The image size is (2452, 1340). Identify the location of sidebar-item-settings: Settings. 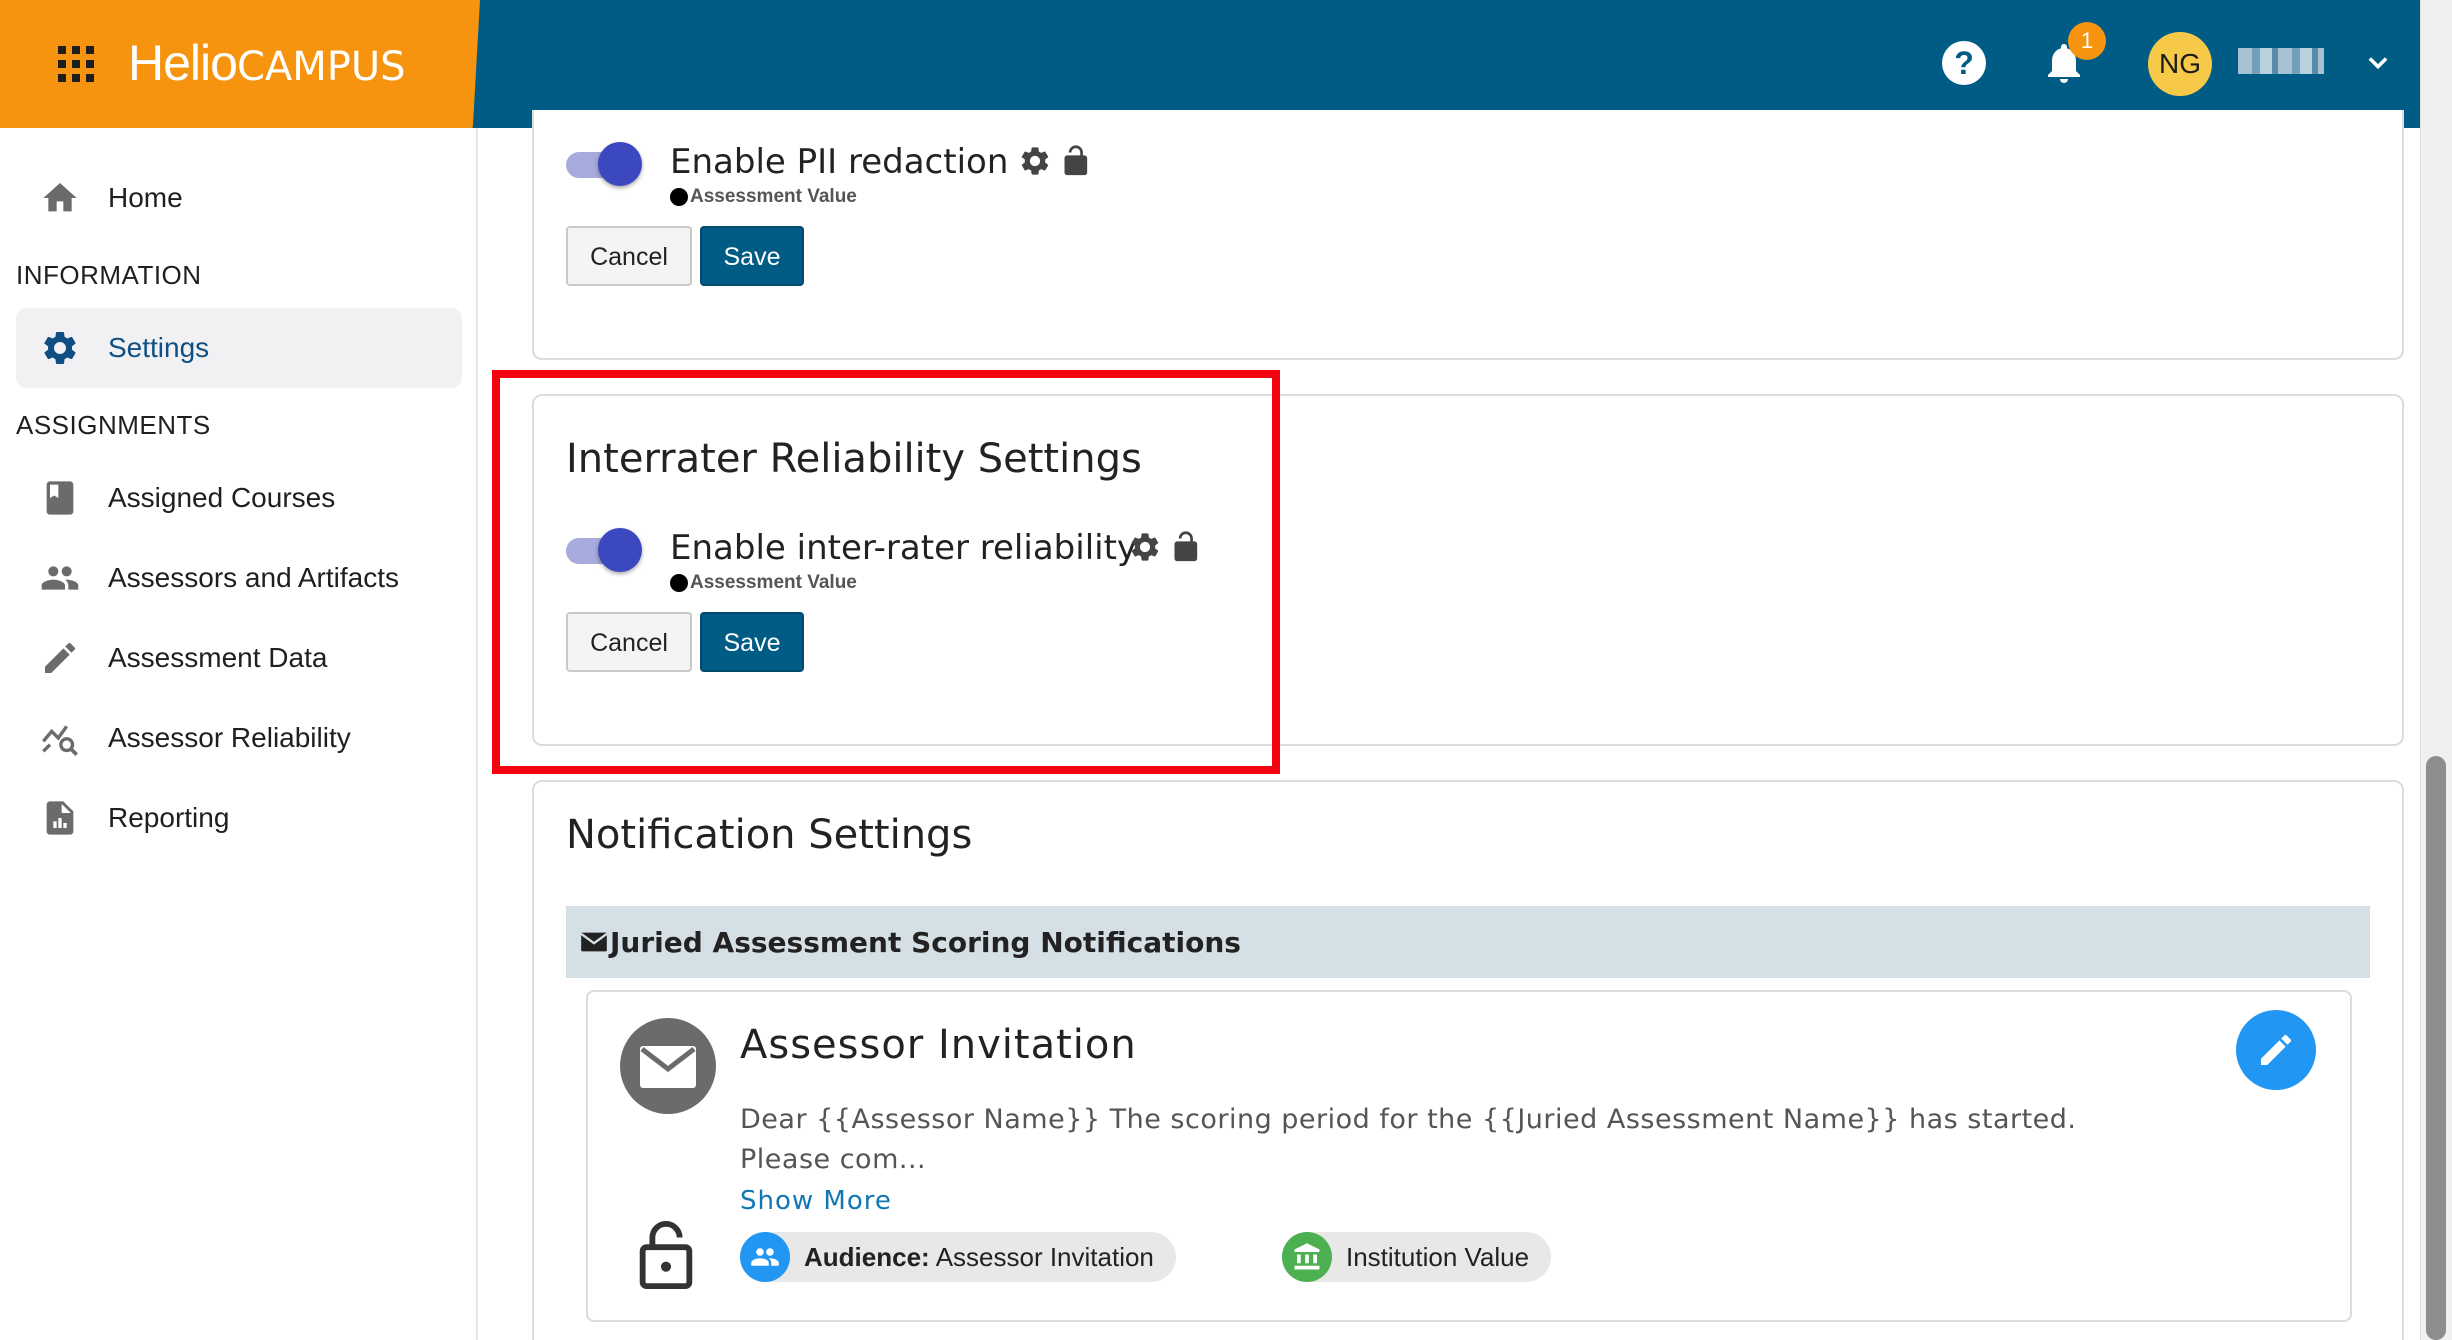
(239, 348).